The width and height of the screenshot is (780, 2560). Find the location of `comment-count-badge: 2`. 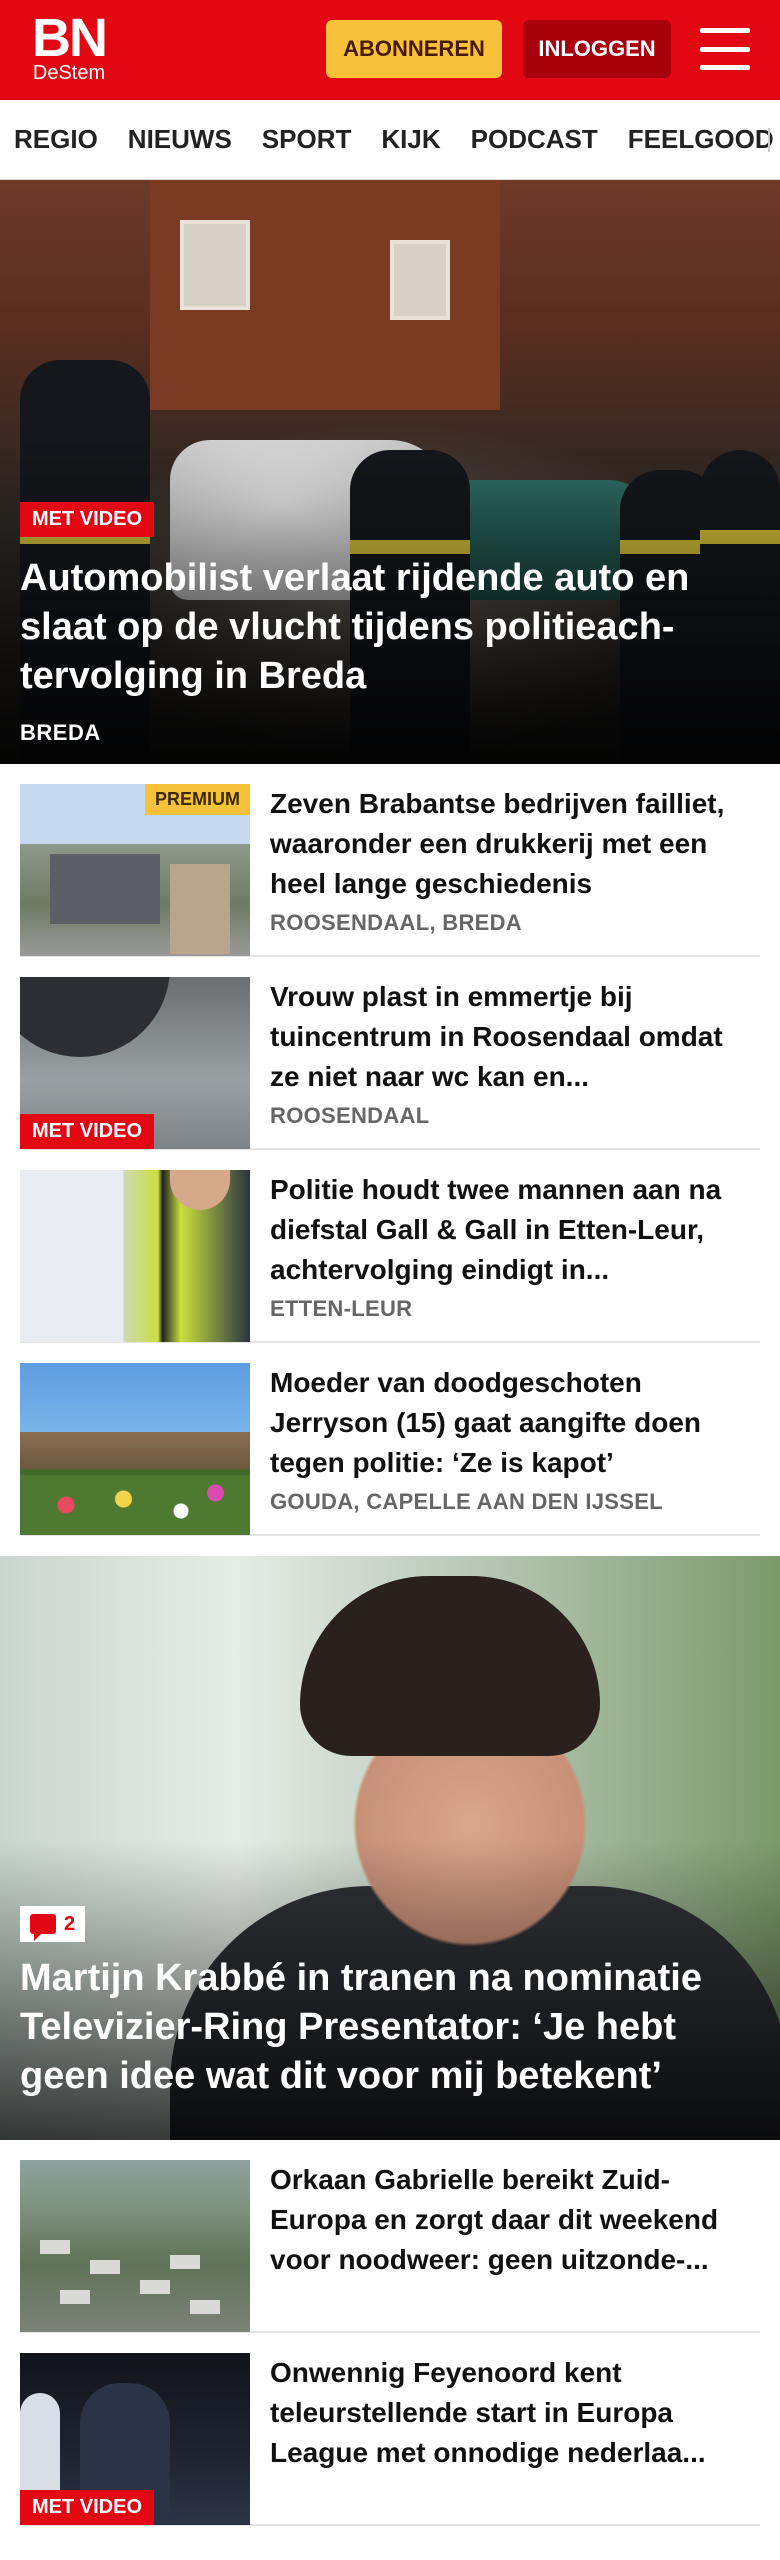

comment-count-badge: 2 is located at coordinates (53, 1924).